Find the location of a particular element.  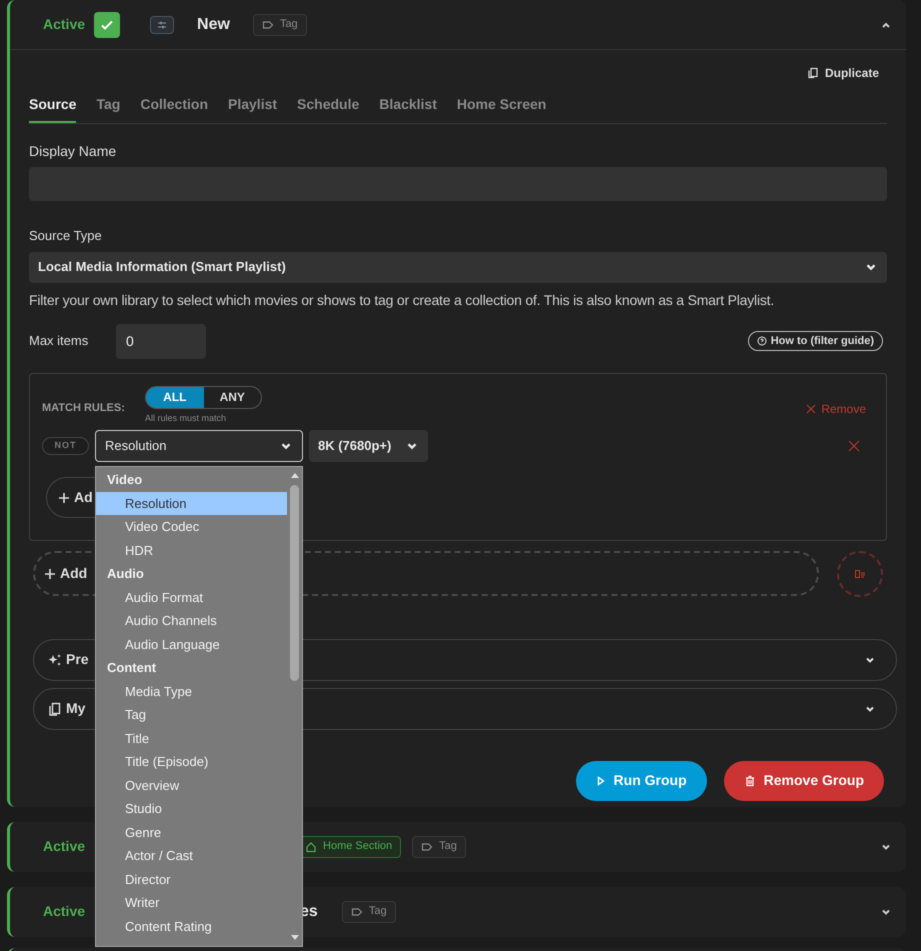

dropdown-option: Tag is located at coordinates (191, 714).